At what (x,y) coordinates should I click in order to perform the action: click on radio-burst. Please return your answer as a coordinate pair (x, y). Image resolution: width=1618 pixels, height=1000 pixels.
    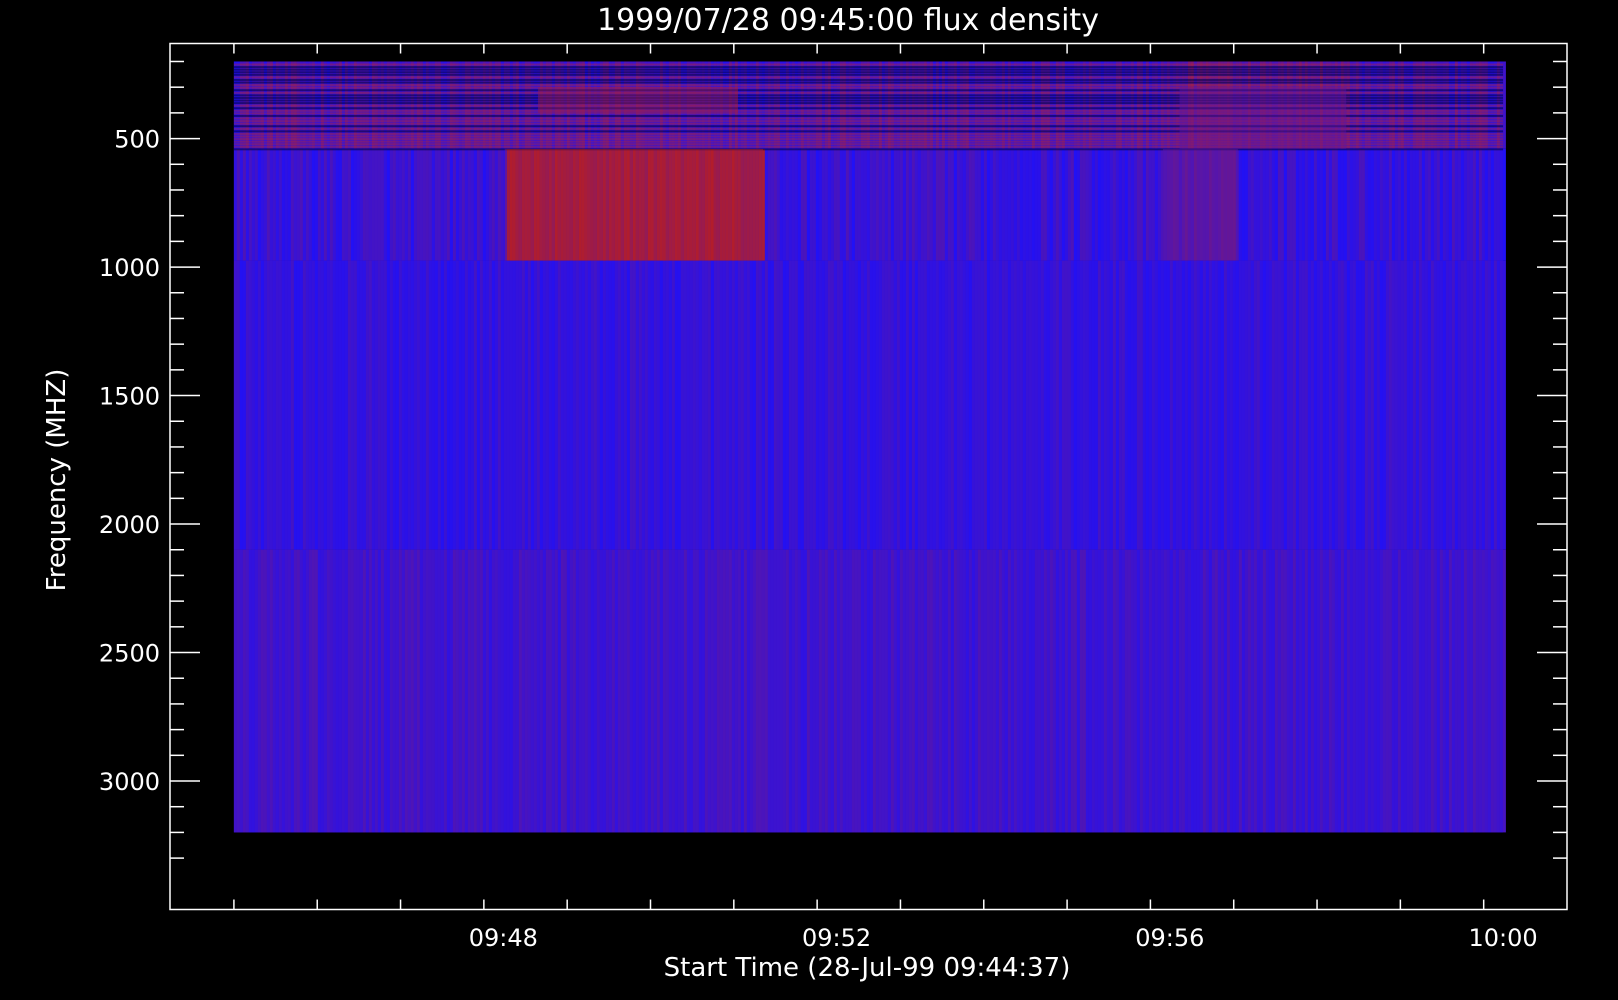
    Looking at the image, I should click on (1200, 204).